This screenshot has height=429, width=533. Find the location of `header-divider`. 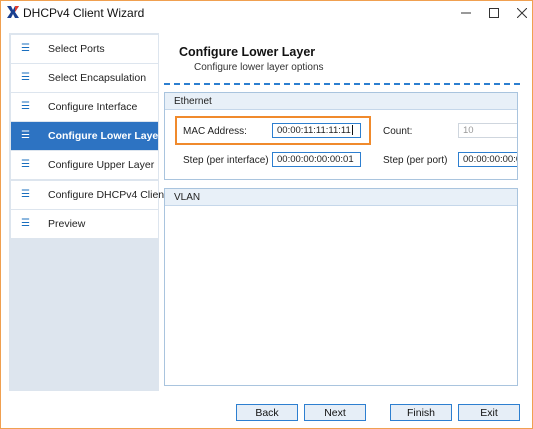

header-divider is located at coordinates (342, 84).